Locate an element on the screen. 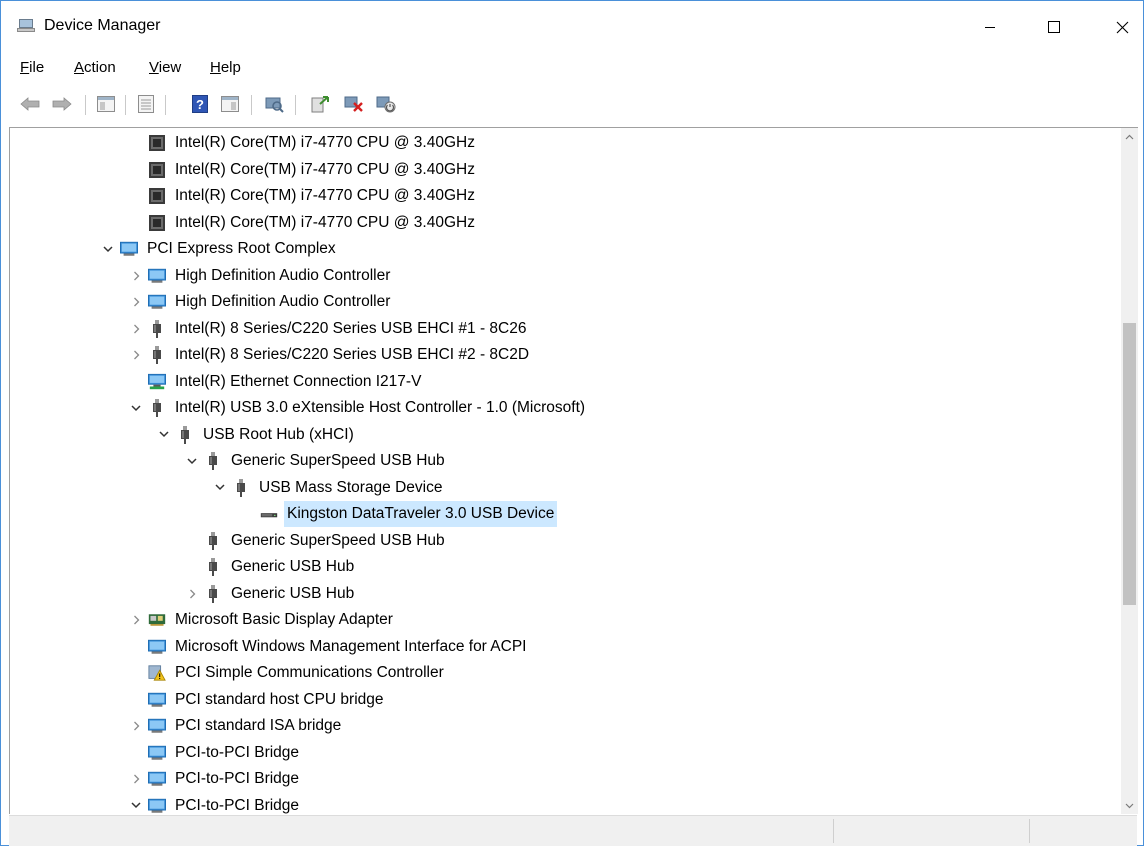  forward-icon is located at coordinates (62, 104).